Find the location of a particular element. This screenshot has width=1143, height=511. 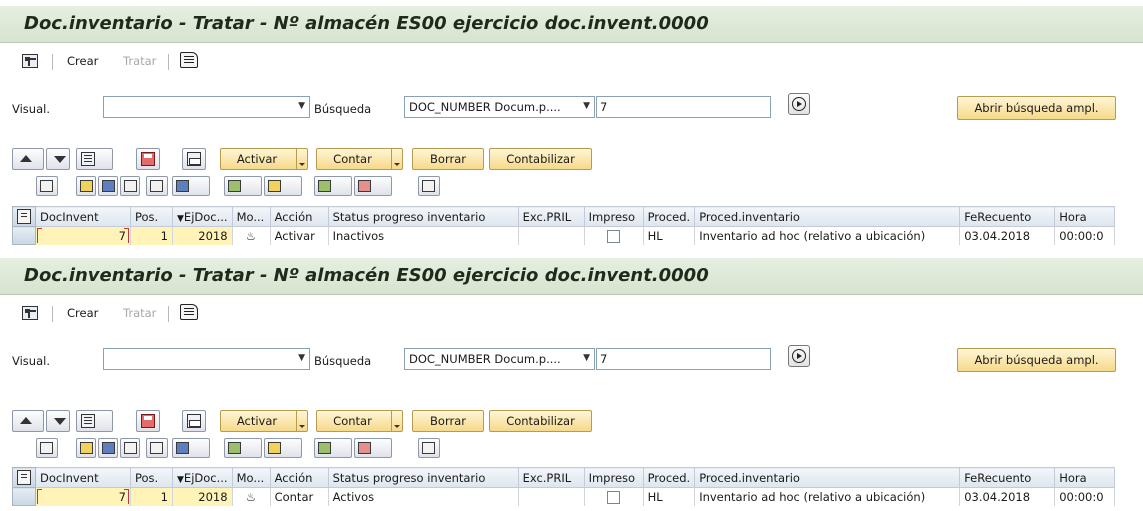

column-header: Exc.PRIL is located at coordinates (551, 216).